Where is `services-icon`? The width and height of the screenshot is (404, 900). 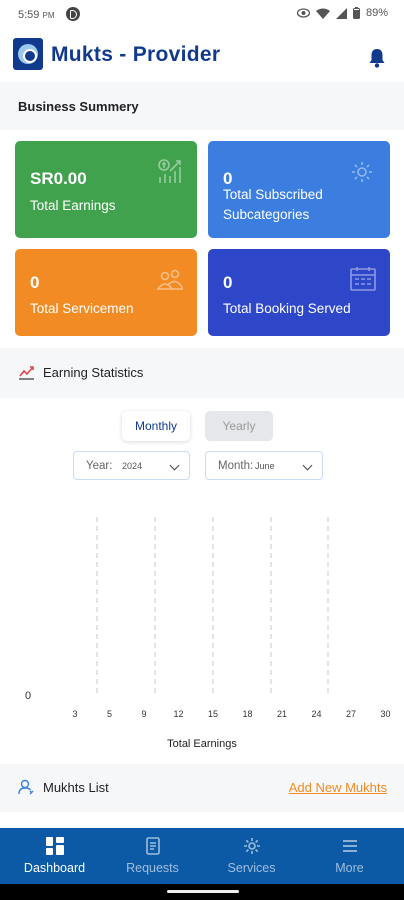 services-icon is located at coordinates (252, 846).